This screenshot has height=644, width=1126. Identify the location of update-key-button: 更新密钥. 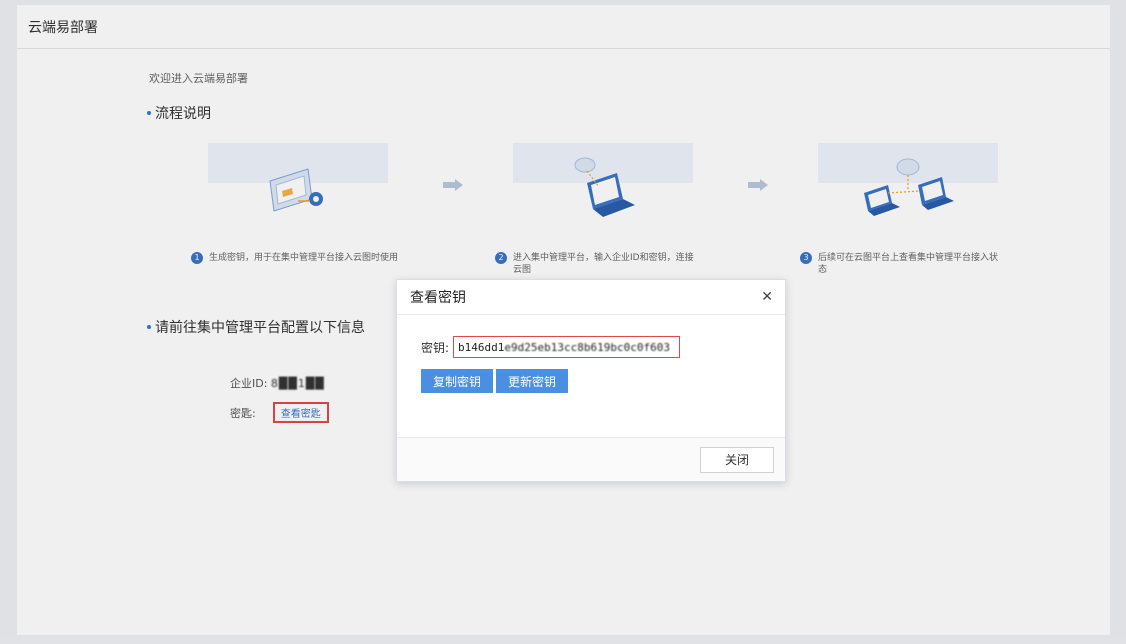
(532, 381).